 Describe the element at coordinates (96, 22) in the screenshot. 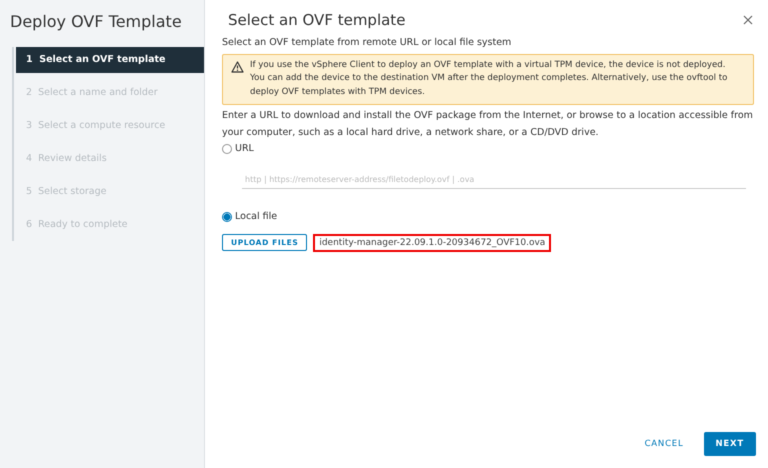

I see `wizard-title: Deploy OVF Template` at that location.